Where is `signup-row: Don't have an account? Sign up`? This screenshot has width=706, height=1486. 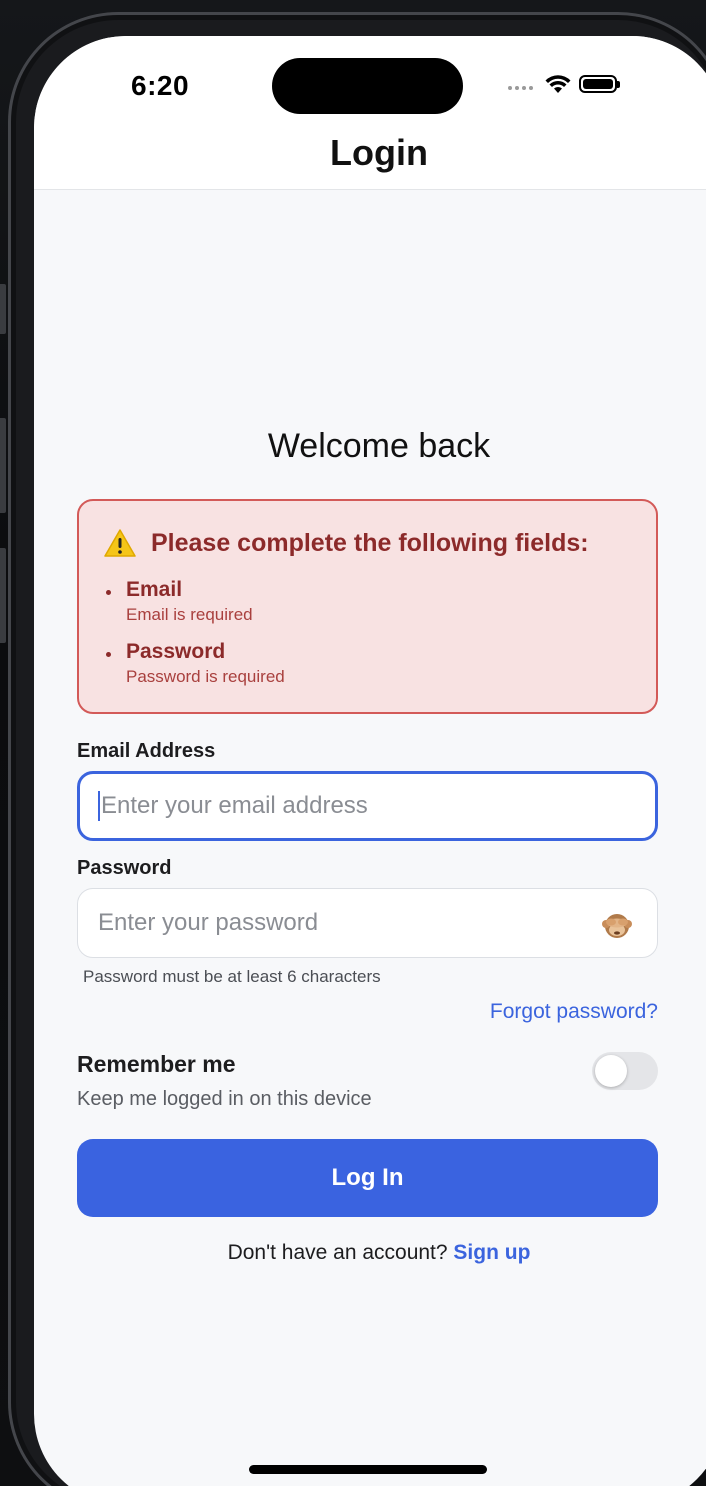 signup-row: Don't have an account? Sign up is located at coordinates (370, 1253).